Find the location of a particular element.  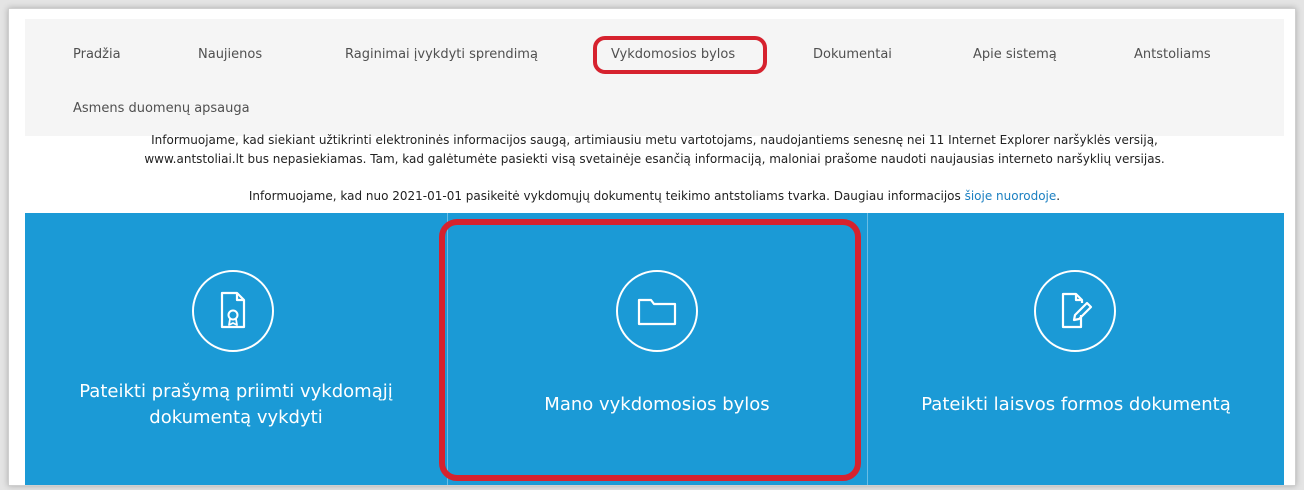

procedure-notice-end: . is located at coordinates (1058, 196).